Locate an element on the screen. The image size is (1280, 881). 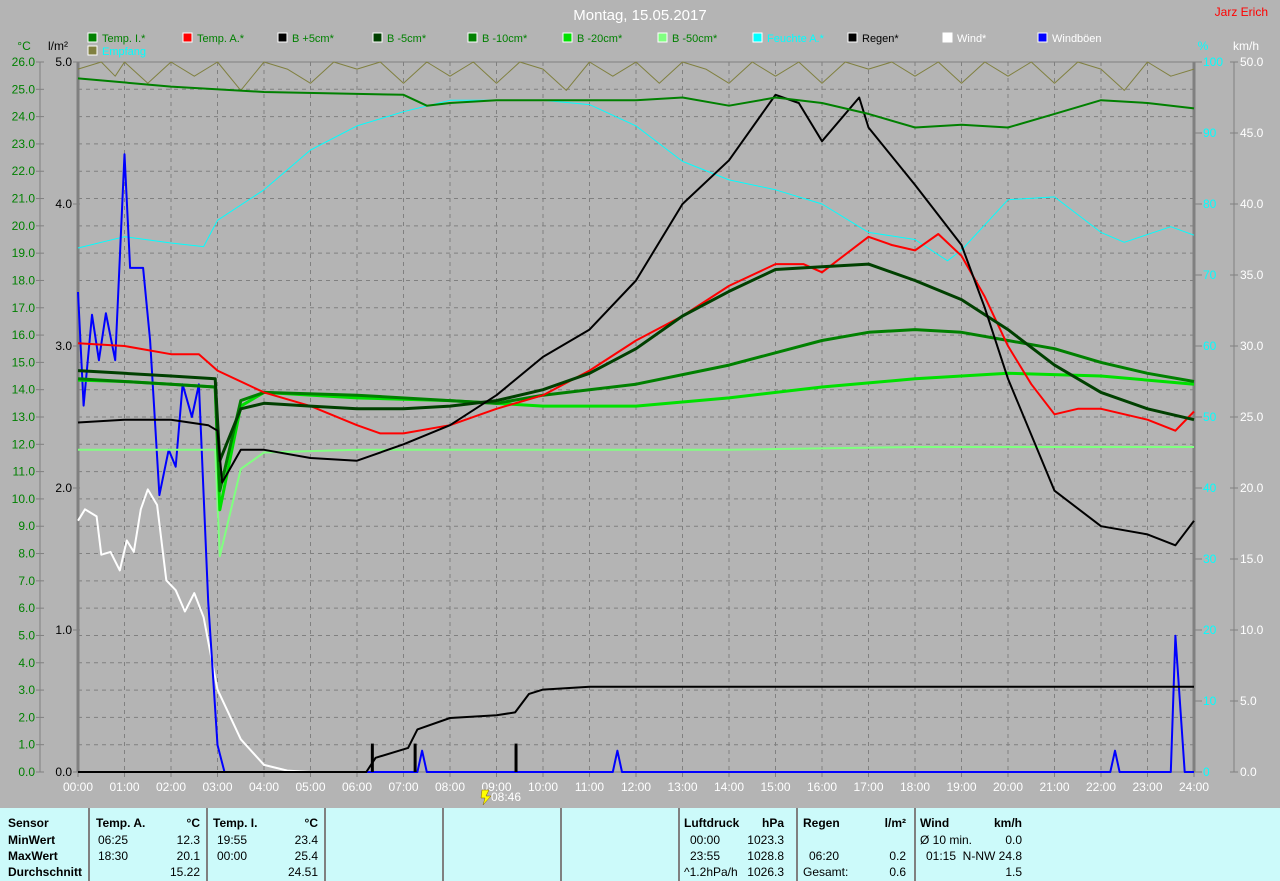
x-tick-label: 06:00 is located at coordinates (357, 787).